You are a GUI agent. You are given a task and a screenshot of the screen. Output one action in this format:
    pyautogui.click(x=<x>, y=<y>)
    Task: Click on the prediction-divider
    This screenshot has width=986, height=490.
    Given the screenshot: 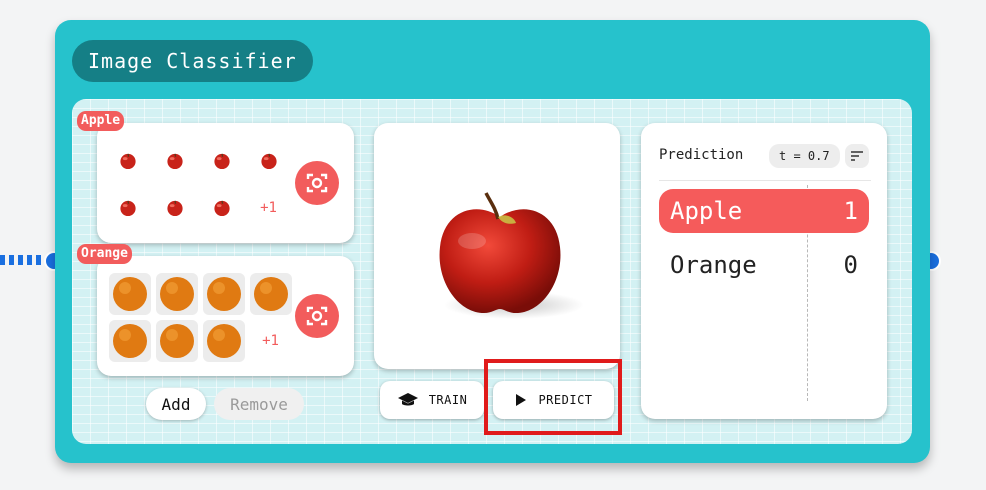 What is the action you would take?
    pyautogui.click(x=765, y=180)
    